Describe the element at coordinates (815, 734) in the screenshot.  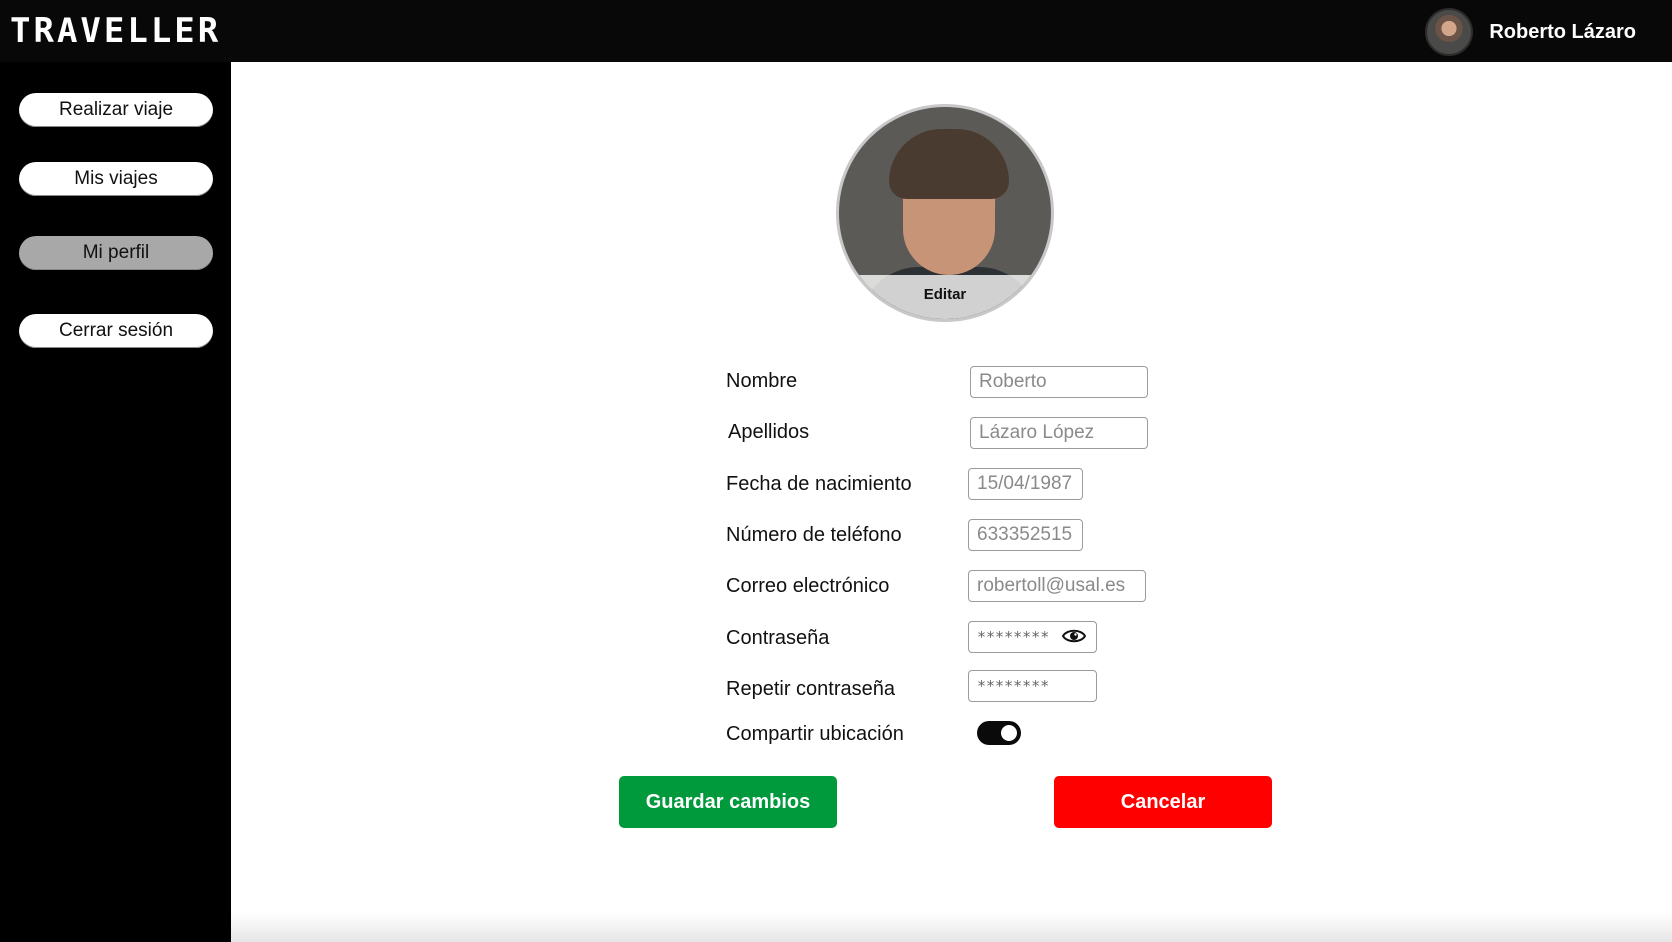
I see `label-compartir-ubicacion: Compartir ubicación` at that location.